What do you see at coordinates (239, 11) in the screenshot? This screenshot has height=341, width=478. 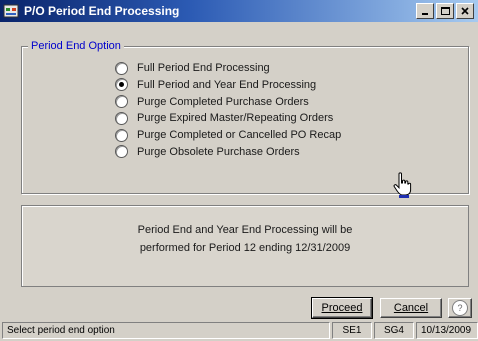 I see `title-bar: P/O Period End Processing` at bounding box center [239, 11].